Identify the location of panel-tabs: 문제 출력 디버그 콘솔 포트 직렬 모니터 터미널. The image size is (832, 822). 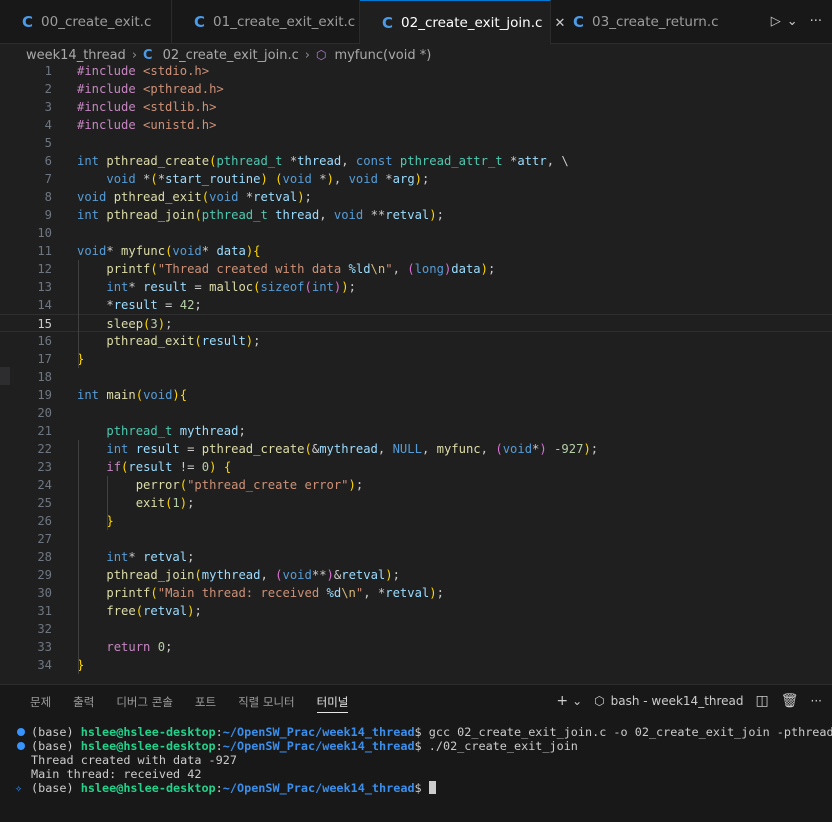
(200, 702).